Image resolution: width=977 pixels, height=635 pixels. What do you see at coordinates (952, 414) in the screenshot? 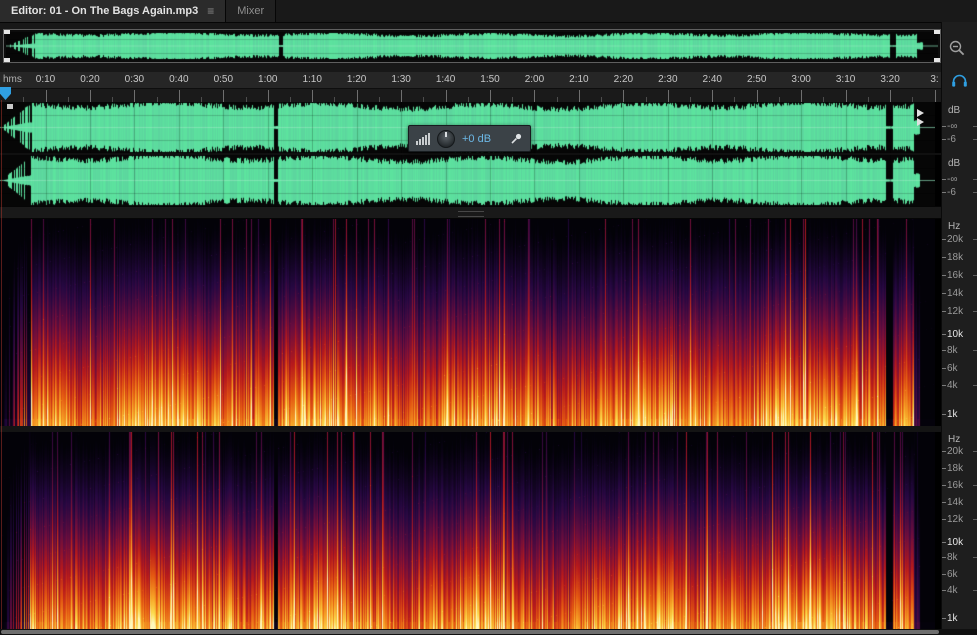
I see `hz-tick-label: 1k` at bounding box center [952, 414].